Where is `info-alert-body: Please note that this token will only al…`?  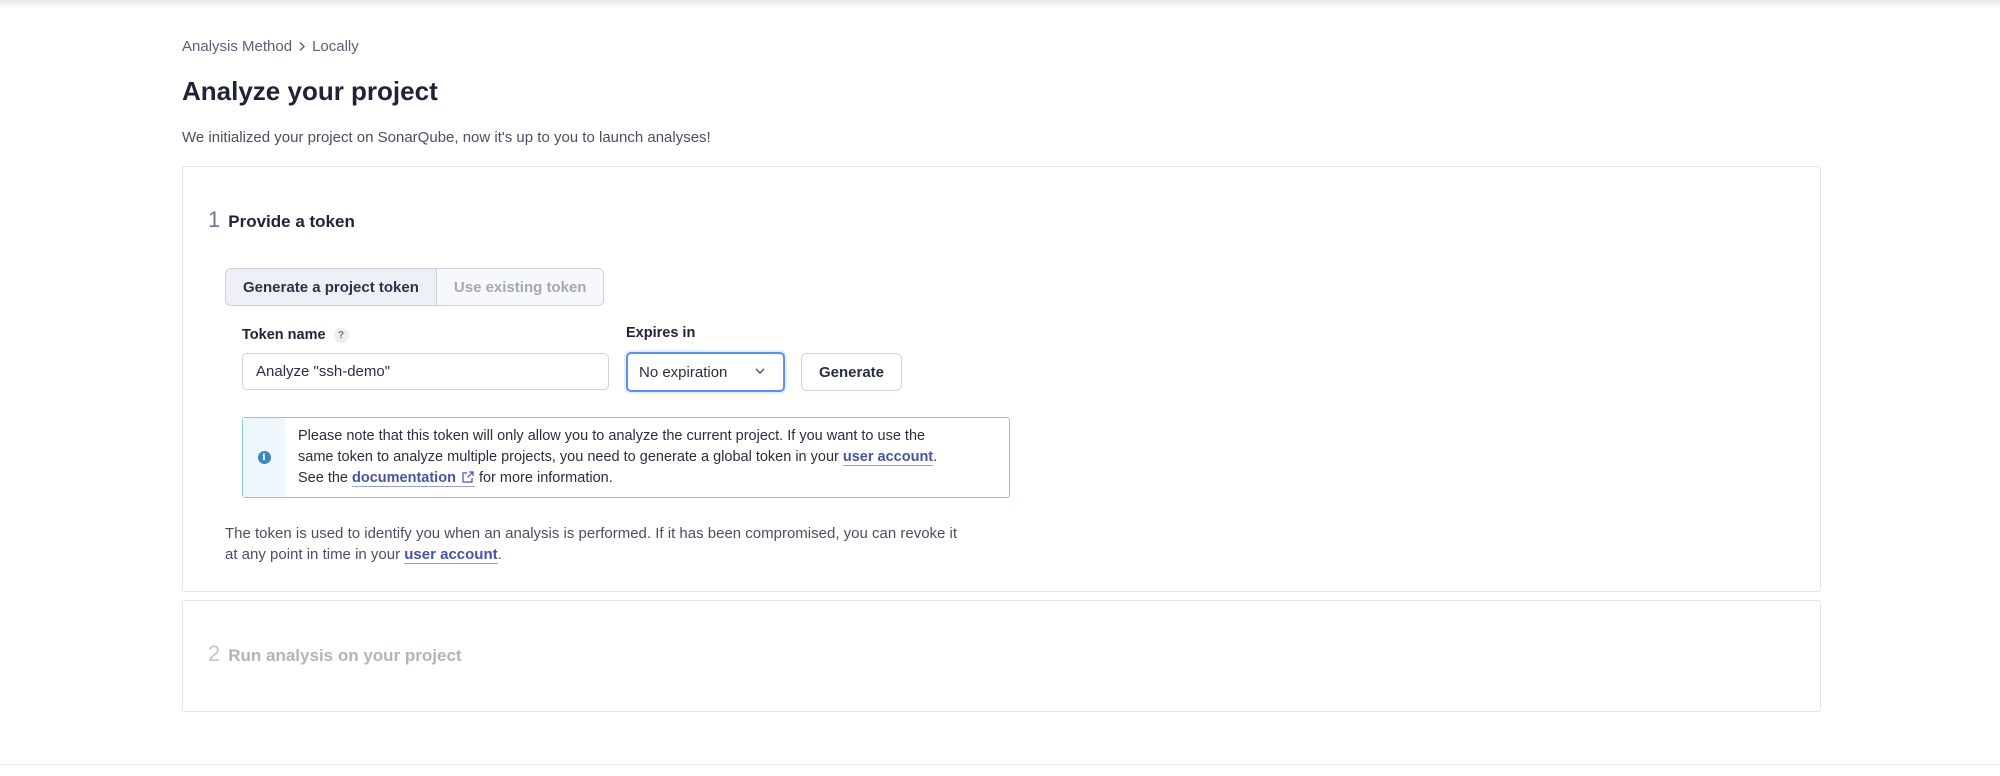 info-alert-body: Please note that this token will only al… is located at coordinates (611, 457).